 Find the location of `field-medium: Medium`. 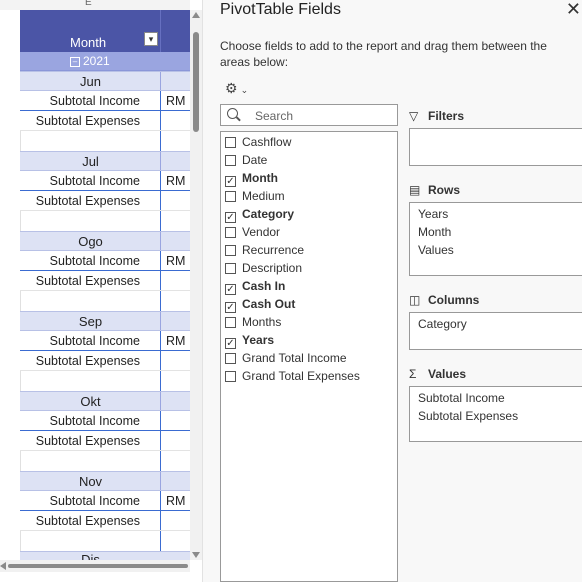

field-medium: Medium is located at coordinates (255, 198).